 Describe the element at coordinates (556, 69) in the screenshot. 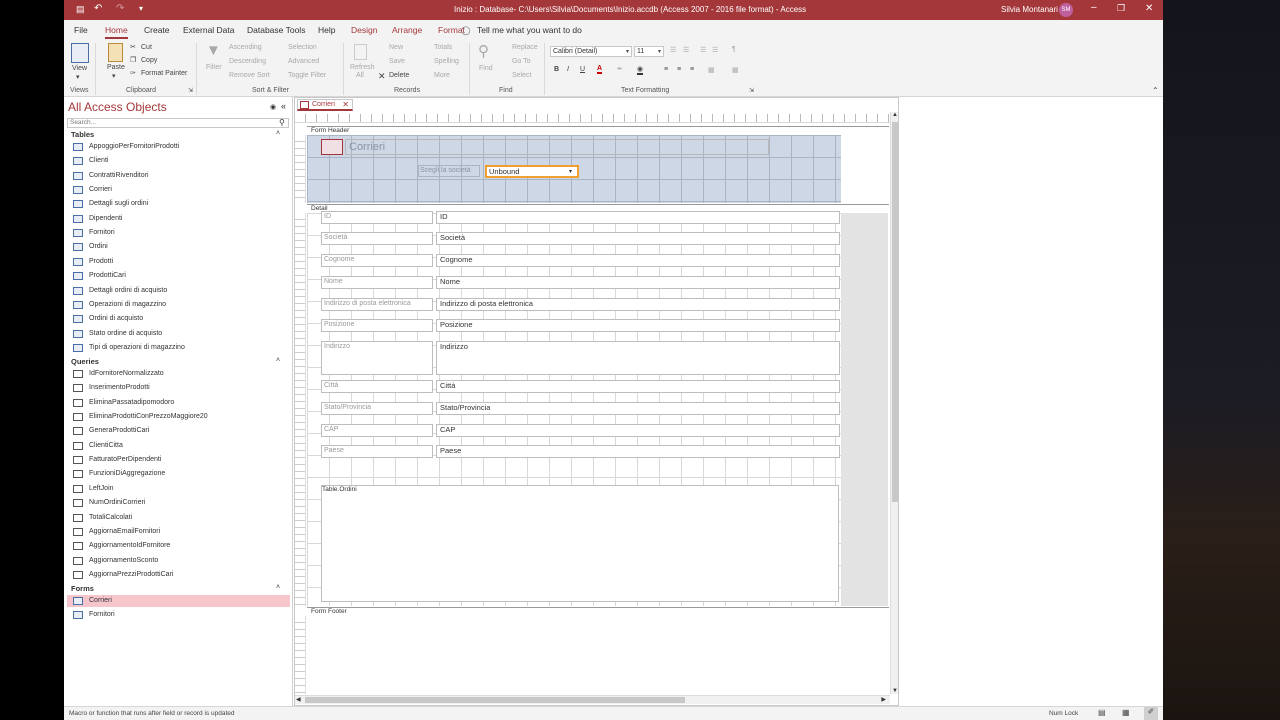

I see `bold-button: B` at that location.